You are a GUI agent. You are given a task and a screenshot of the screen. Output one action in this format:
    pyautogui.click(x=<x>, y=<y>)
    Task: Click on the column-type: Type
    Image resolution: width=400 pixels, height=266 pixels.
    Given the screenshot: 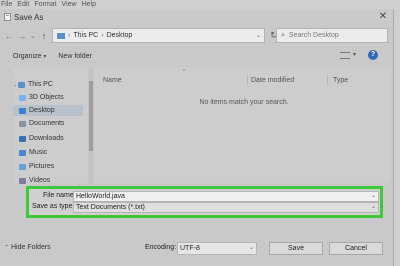 What is the action you would take?
    pyautogui.click(x=340, y=80)
    